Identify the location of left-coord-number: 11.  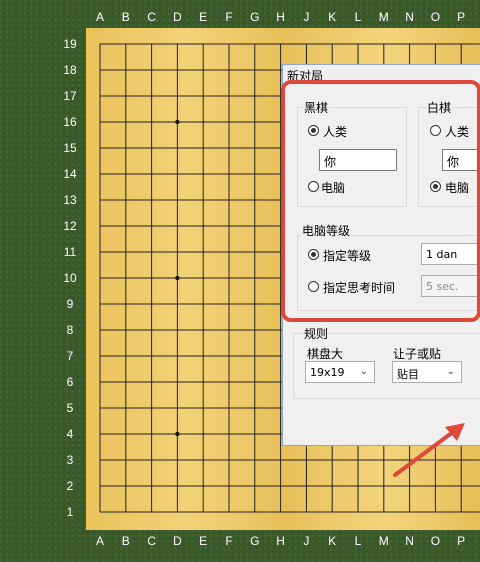
(70, 252).